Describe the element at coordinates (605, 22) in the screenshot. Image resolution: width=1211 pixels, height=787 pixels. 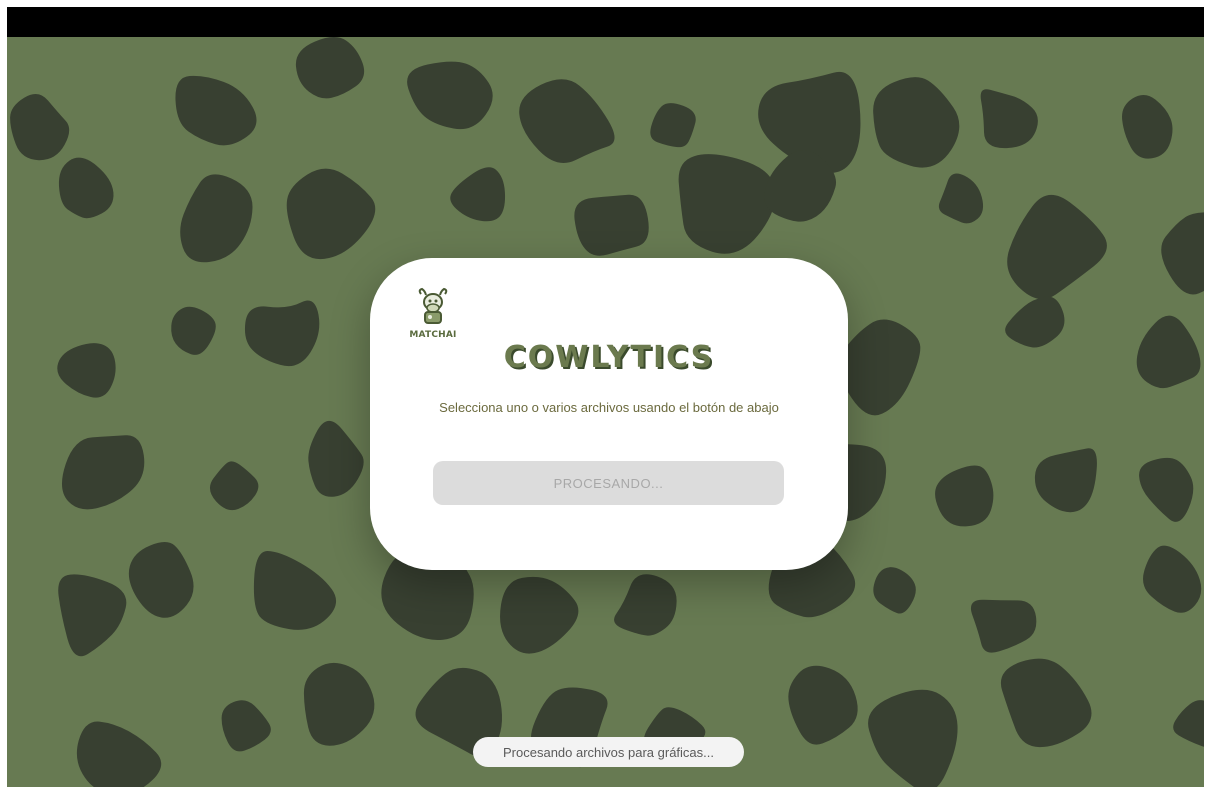
I see `top-bar` at that location.